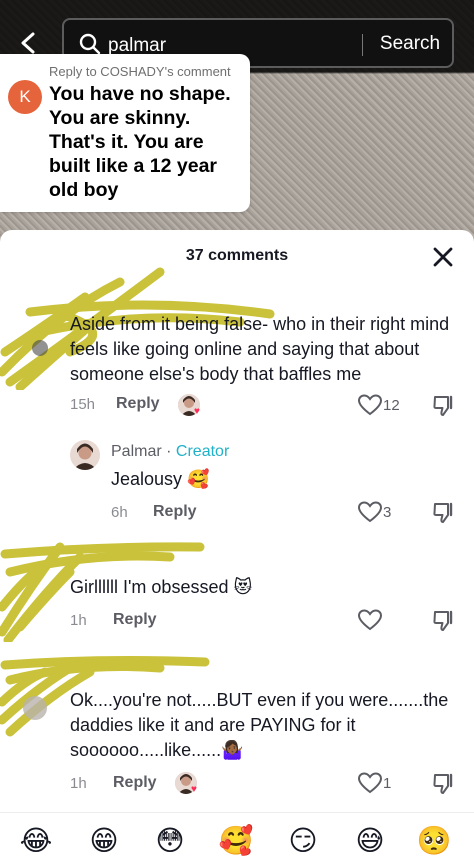  Describe the element at coordinates (387, 783) in the screenshot. I see `like-count: 1` at that location.